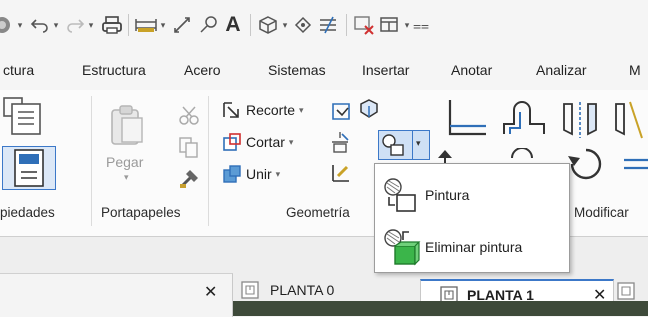 This screenshot has height=317, width=648. I want to click on cut-geometry-icon, so click(232, 142).